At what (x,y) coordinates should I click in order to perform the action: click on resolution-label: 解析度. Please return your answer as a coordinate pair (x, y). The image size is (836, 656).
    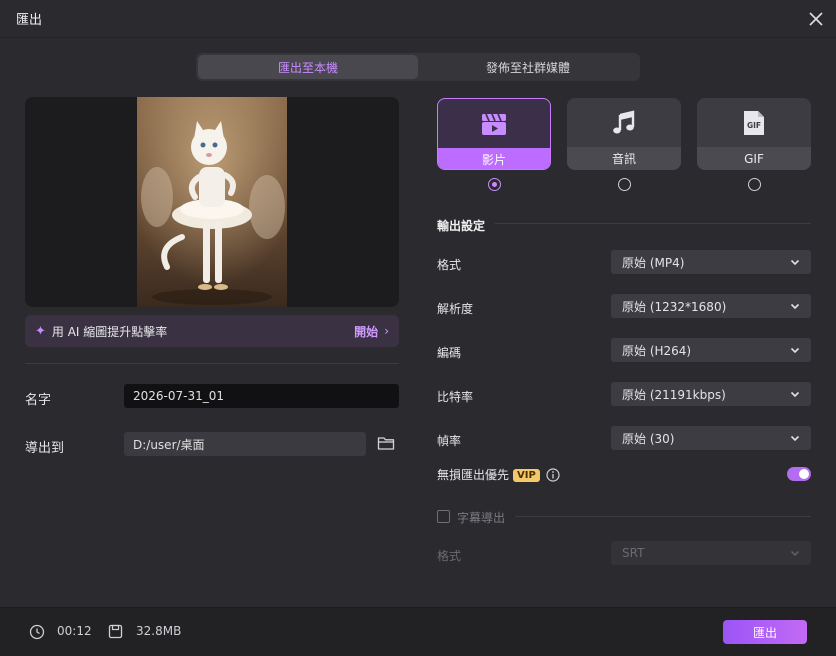
    Looking at the image, I should click on (455, 309).